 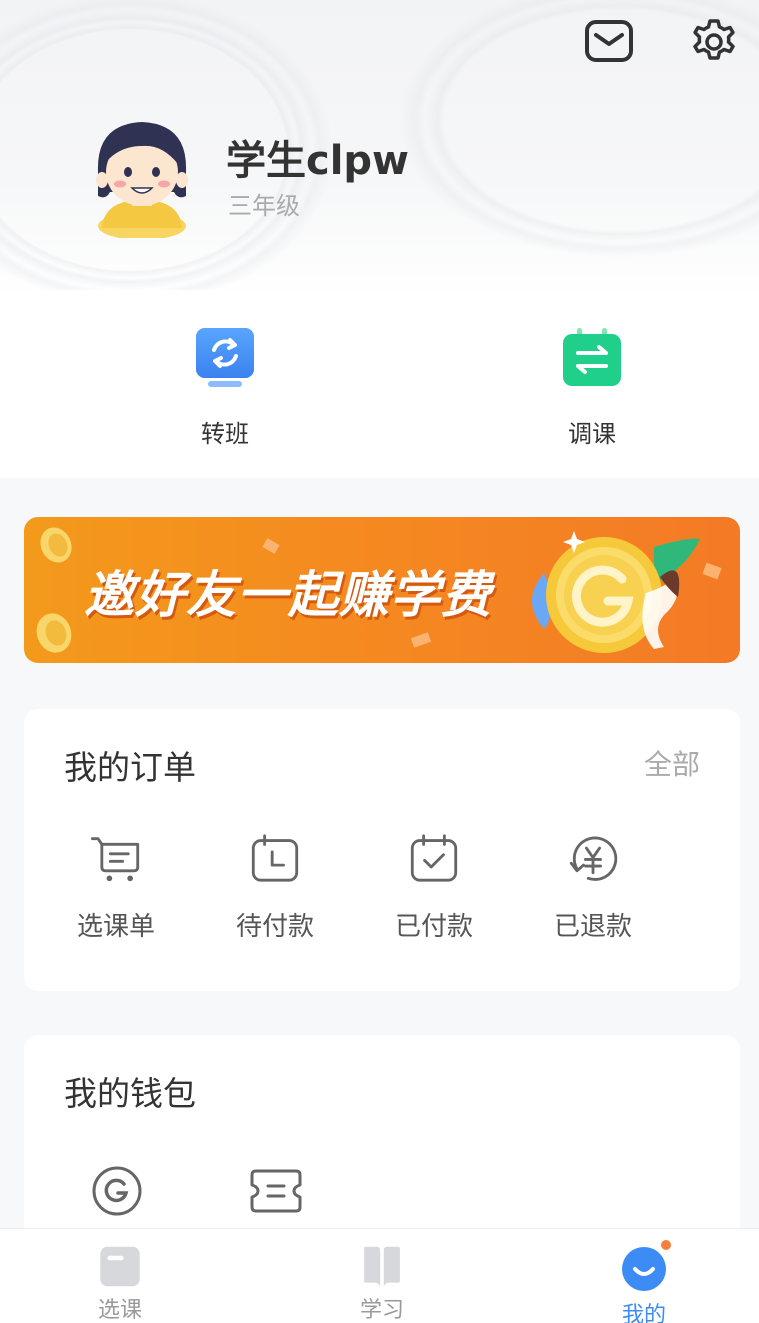 What do you see at coordinates (666, 1245) in the screenshot?
I see `notification-dot` at bounding box center [666, 1245].